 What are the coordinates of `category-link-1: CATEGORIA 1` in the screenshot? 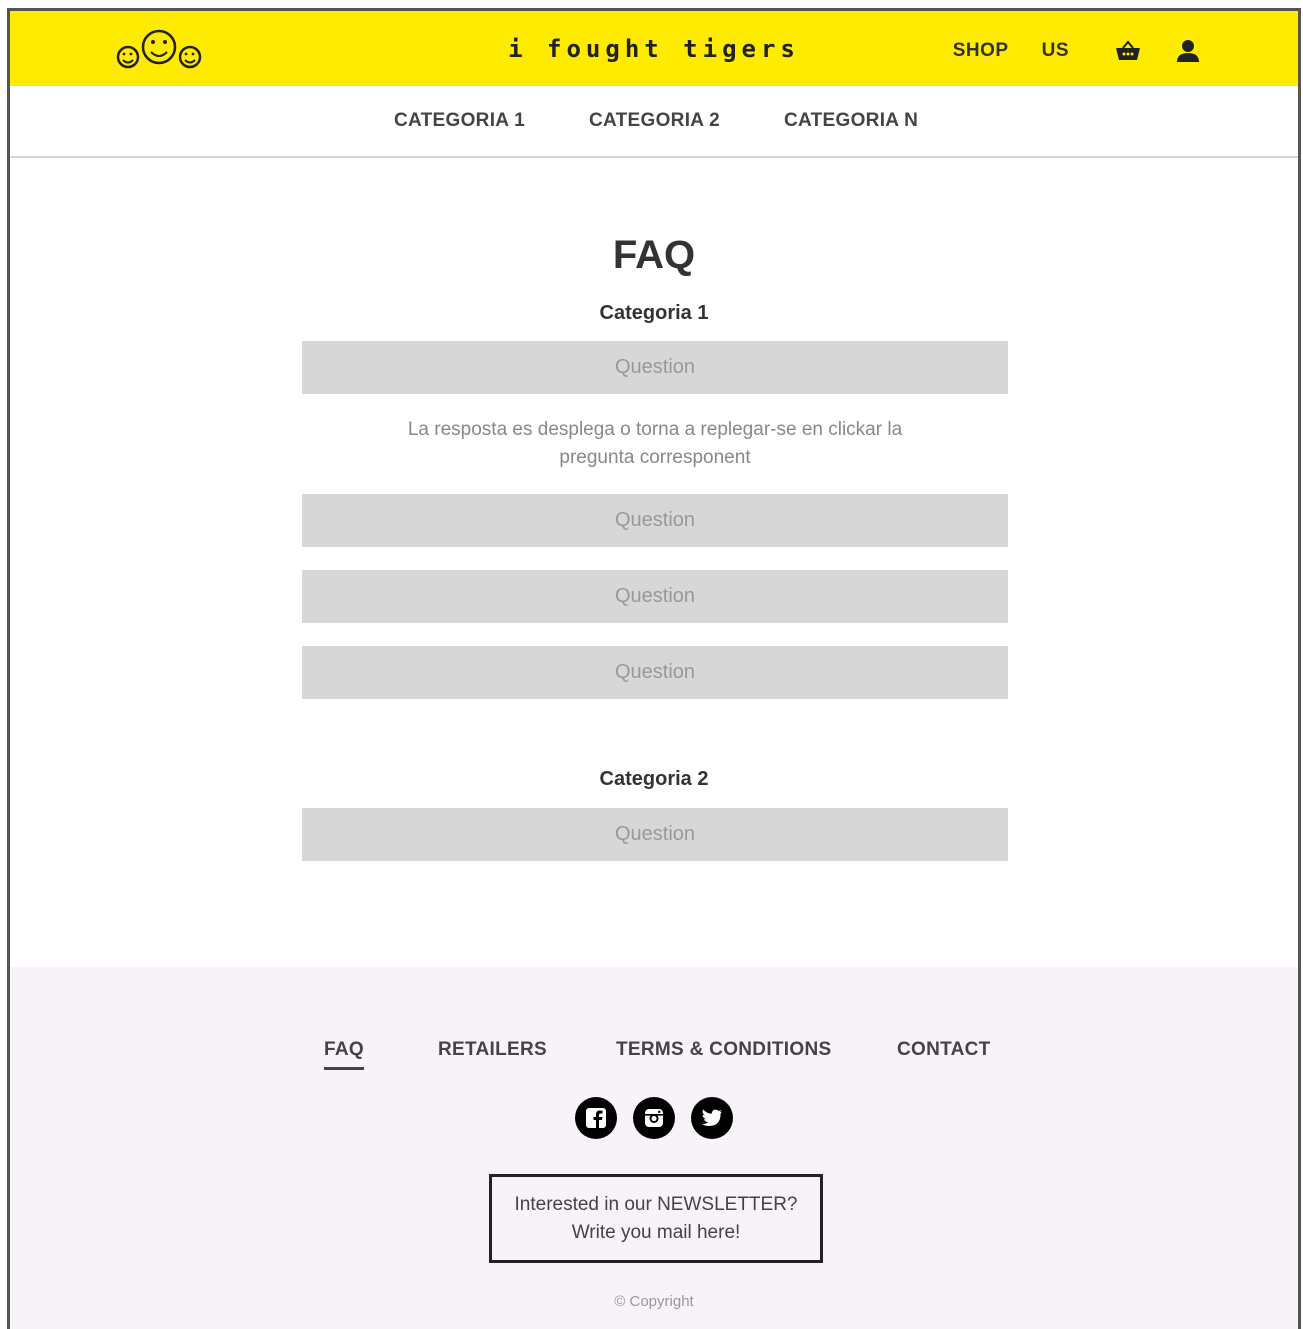 It's located at (459, 121).